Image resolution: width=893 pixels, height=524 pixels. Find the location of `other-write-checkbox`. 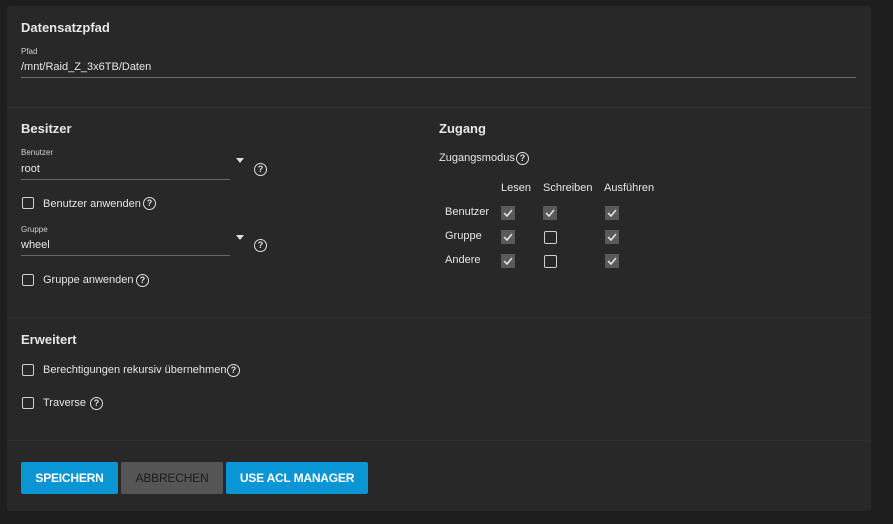

other-write-checkbox is located at coordinates (550, 261).